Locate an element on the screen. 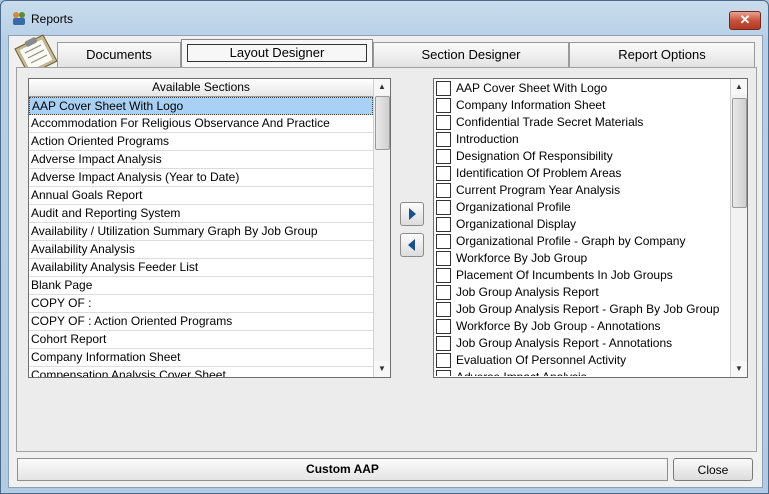 This screenshot has width=769, height=494. report-section-item: Evaluation Of Personnel Activity is located at coordinates (582, 360).